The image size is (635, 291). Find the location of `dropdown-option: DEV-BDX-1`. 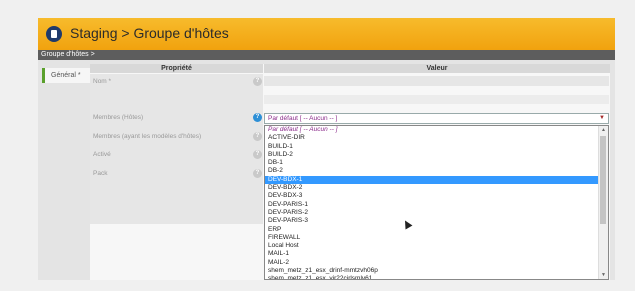

dropdown-option: DEV-BDX-1 is located at coordinates (431, 180).